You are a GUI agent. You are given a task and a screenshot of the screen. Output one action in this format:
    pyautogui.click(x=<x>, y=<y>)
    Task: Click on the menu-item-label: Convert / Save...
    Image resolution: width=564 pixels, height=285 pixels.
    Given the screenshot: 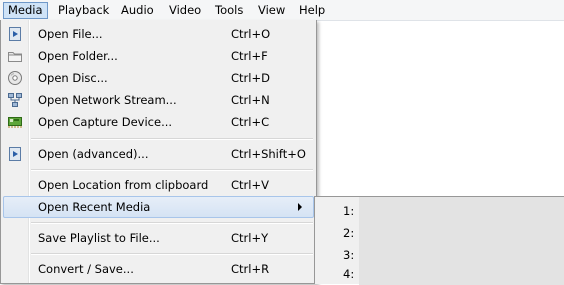 What is the action you would take?
    pyautogui.click(x=86, y=269)
    